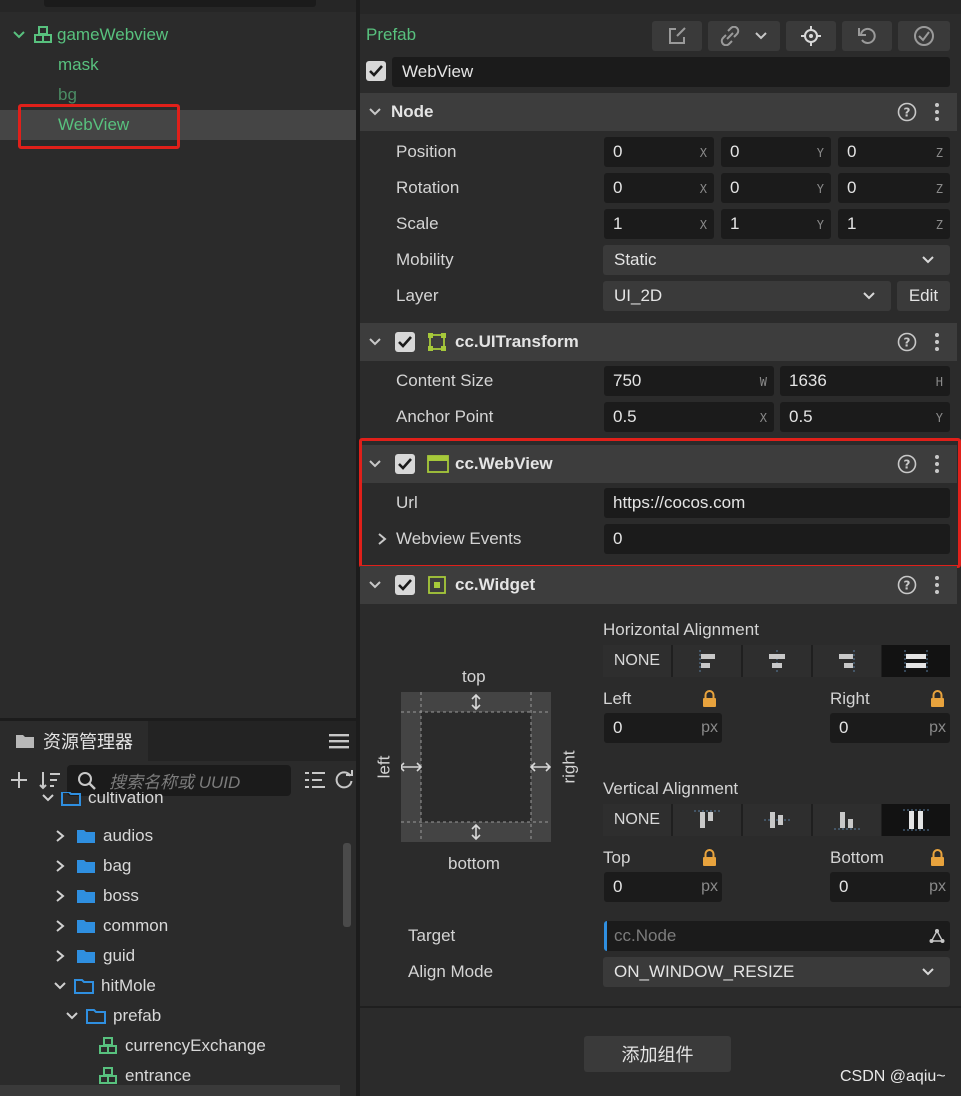  I want to click on refresh-icon, so click(344, 780).